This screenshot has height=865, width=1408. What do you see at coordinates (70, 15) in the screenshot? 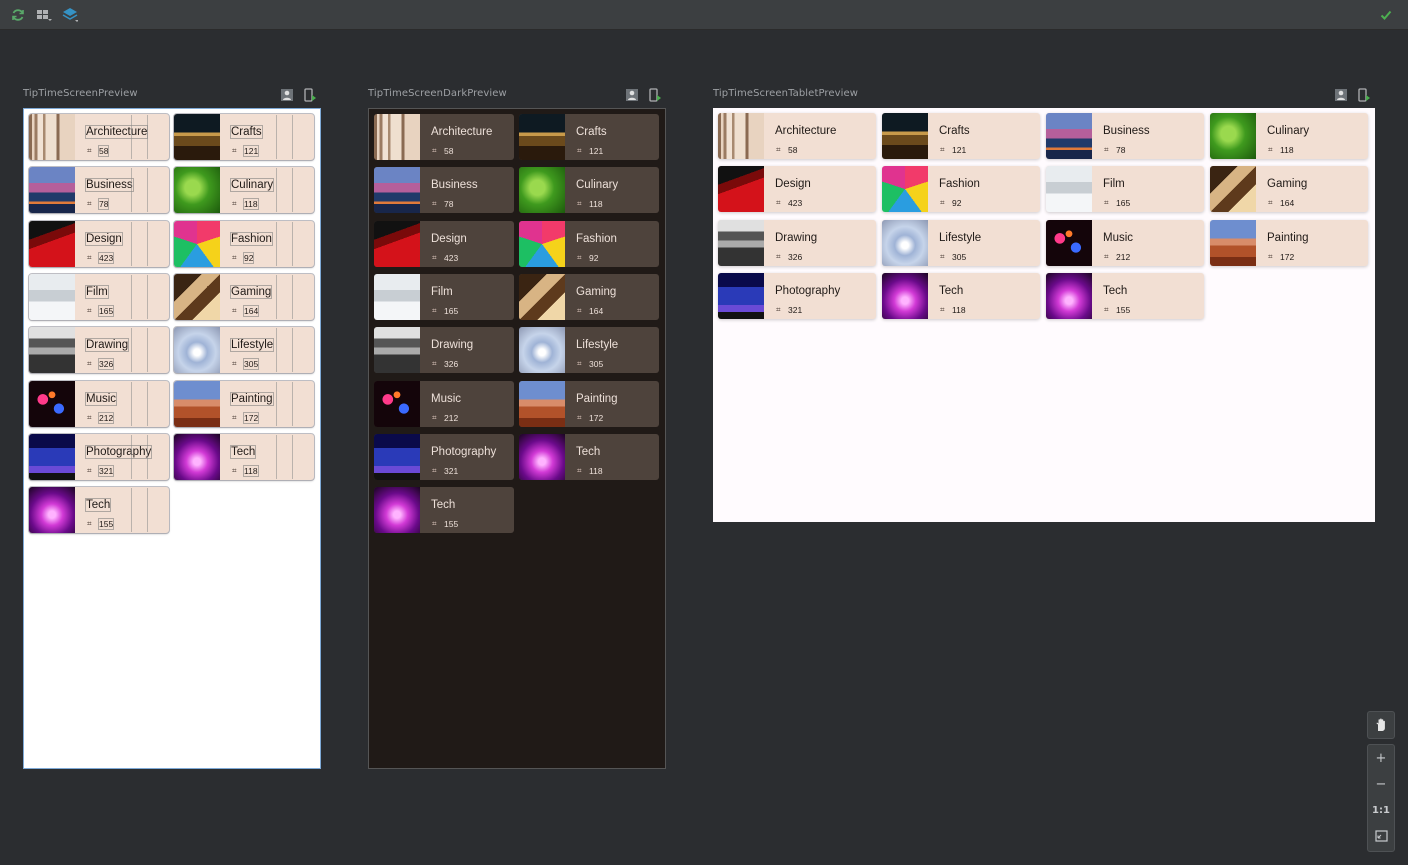
I see `layers-icon` at bounding box center [70, 15].